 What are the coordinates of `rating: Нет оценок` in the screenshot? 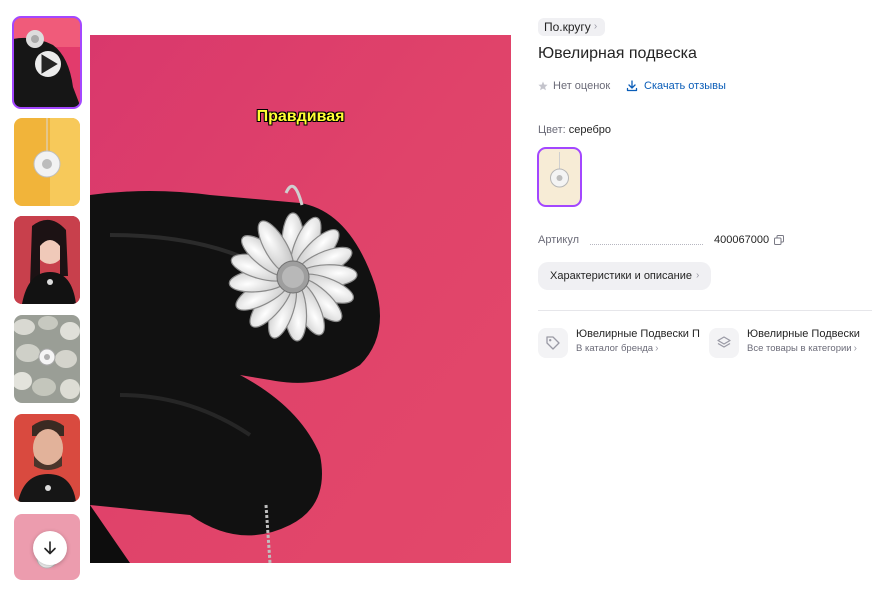 It's located at (574, 86).